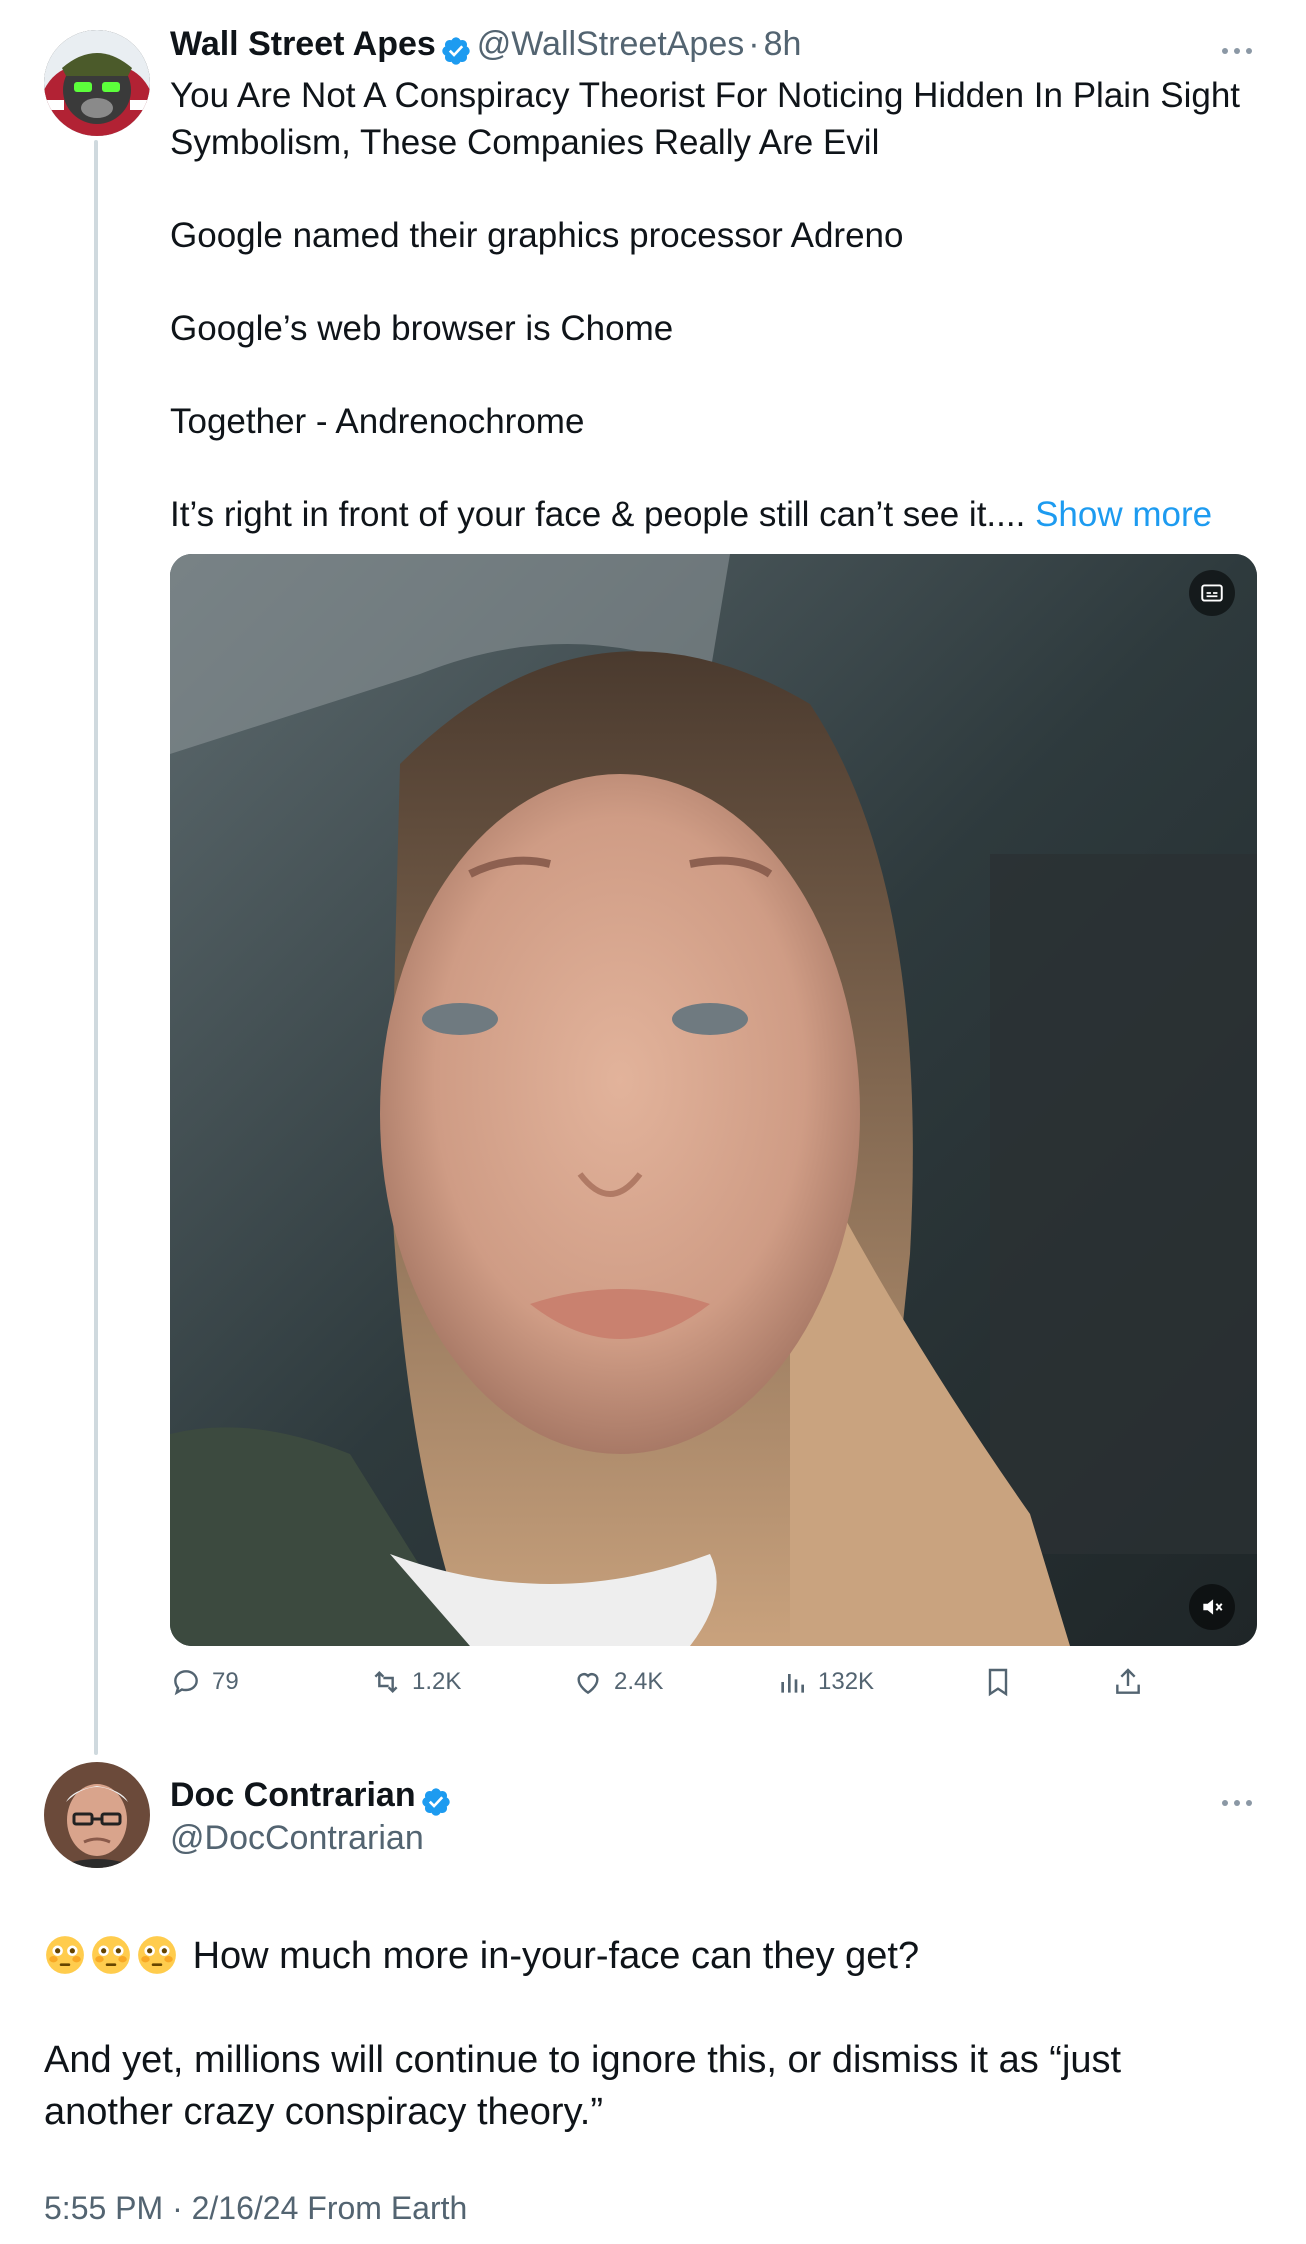 The image size is (1306, 2244). What do you see at coordinates (96, 947) in the screenshot?
I see `thread-connector-line` at bounding box center [96, 947].